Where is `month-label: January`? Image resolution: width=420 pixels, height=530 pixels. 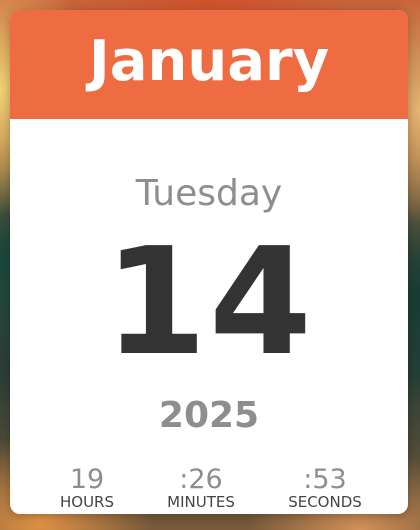 month-label: January is located at coordinates (209, 61).